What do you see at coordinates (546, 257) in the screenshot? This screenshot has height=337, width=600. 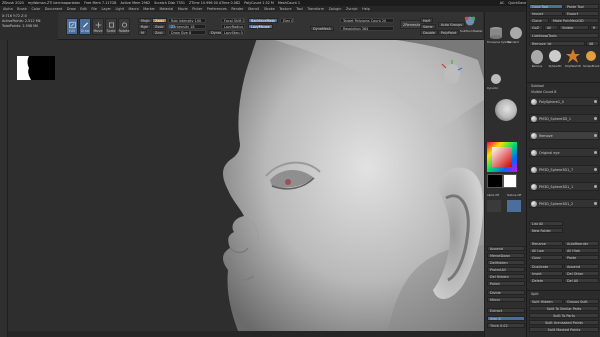 I see `copy-button: Copy` at bounding box center [546, 257].